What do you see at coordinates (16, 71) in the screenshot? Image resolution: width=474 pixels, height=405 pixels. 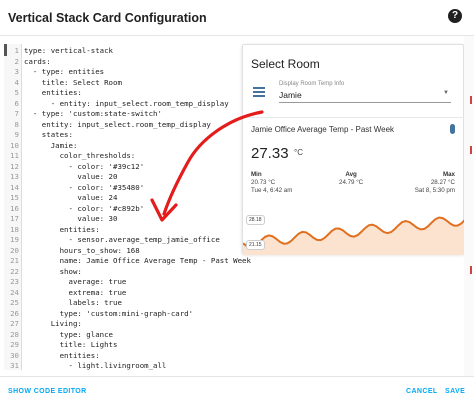 I see `line-number: 3` at bounding box center [16, 71].